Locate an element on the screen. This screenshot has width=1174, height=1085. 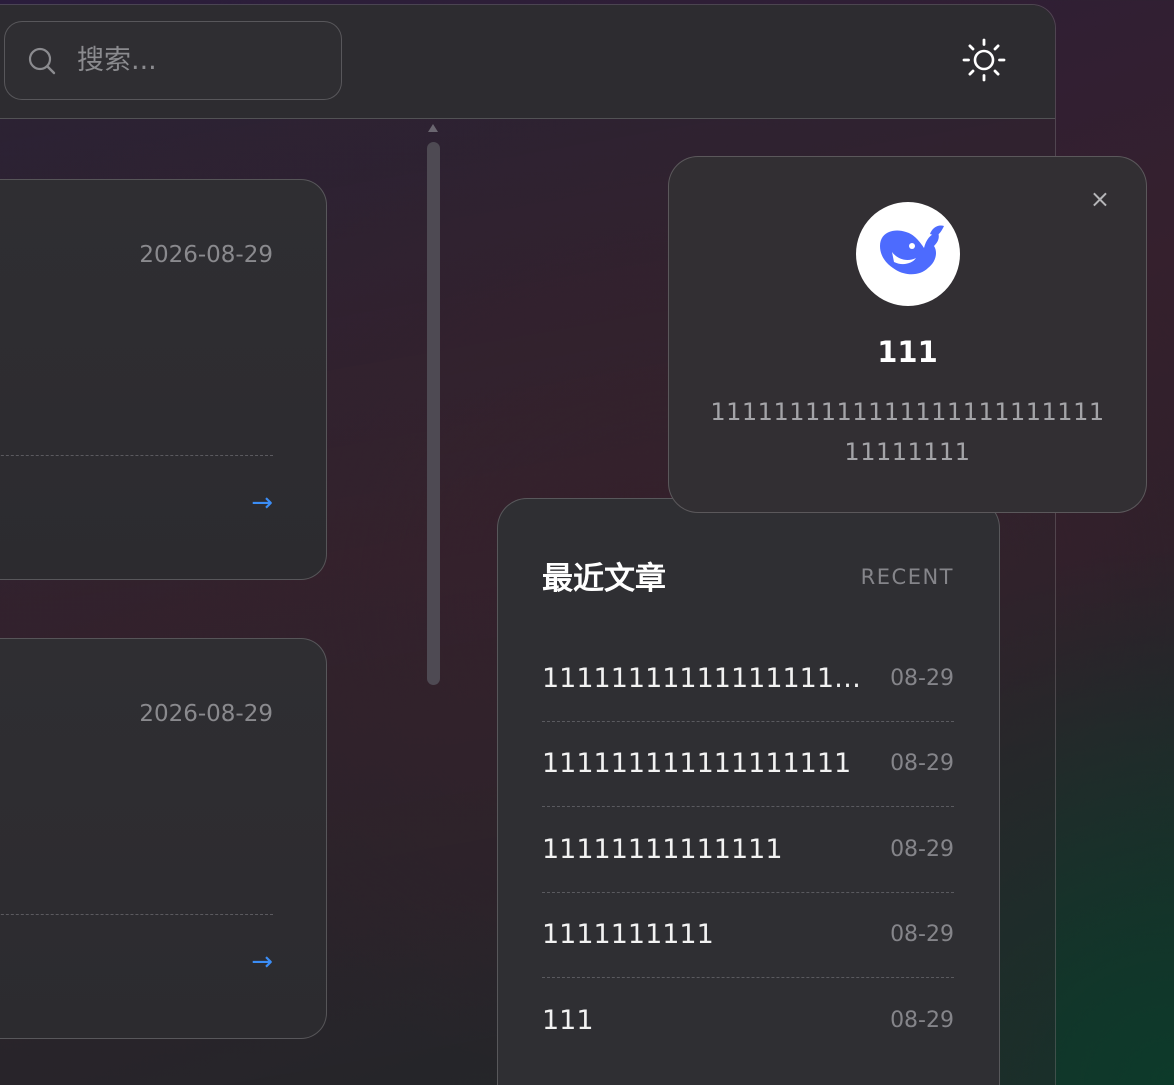
recent-item-title: 1111111111 is located at coordinates (628, 934).